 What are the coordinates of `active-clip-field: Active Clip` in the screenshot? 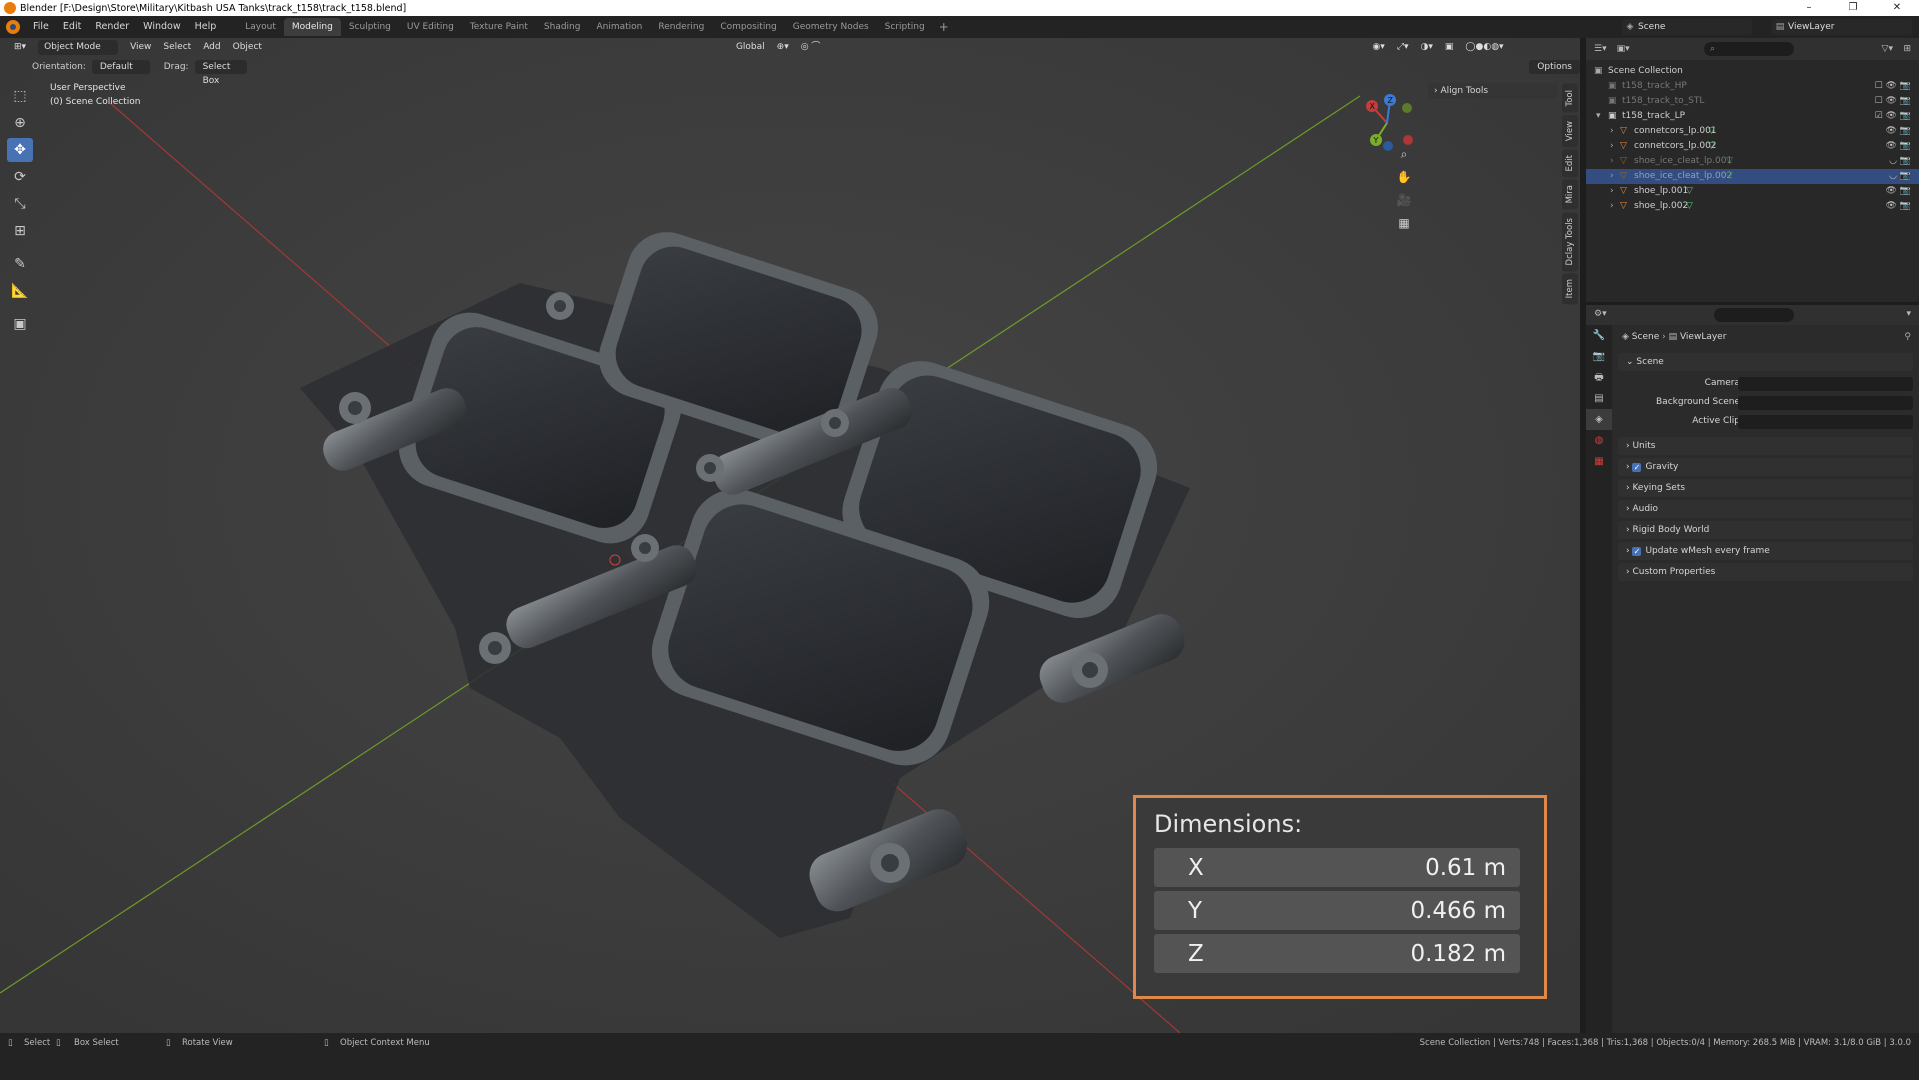 It's located at (1765, 422).